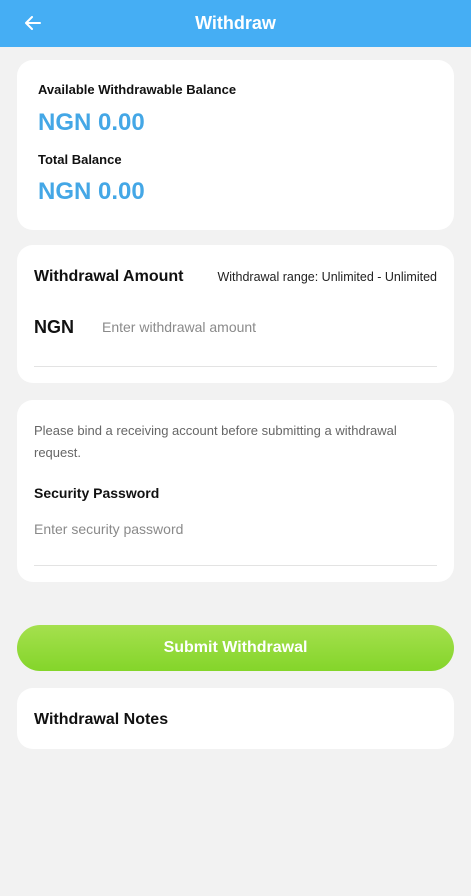 Image resolution: width=471 pixels, height=896 pixels. I want to click on withdrawal-notes-card: Withdrawal Notes, so click(235, 718).